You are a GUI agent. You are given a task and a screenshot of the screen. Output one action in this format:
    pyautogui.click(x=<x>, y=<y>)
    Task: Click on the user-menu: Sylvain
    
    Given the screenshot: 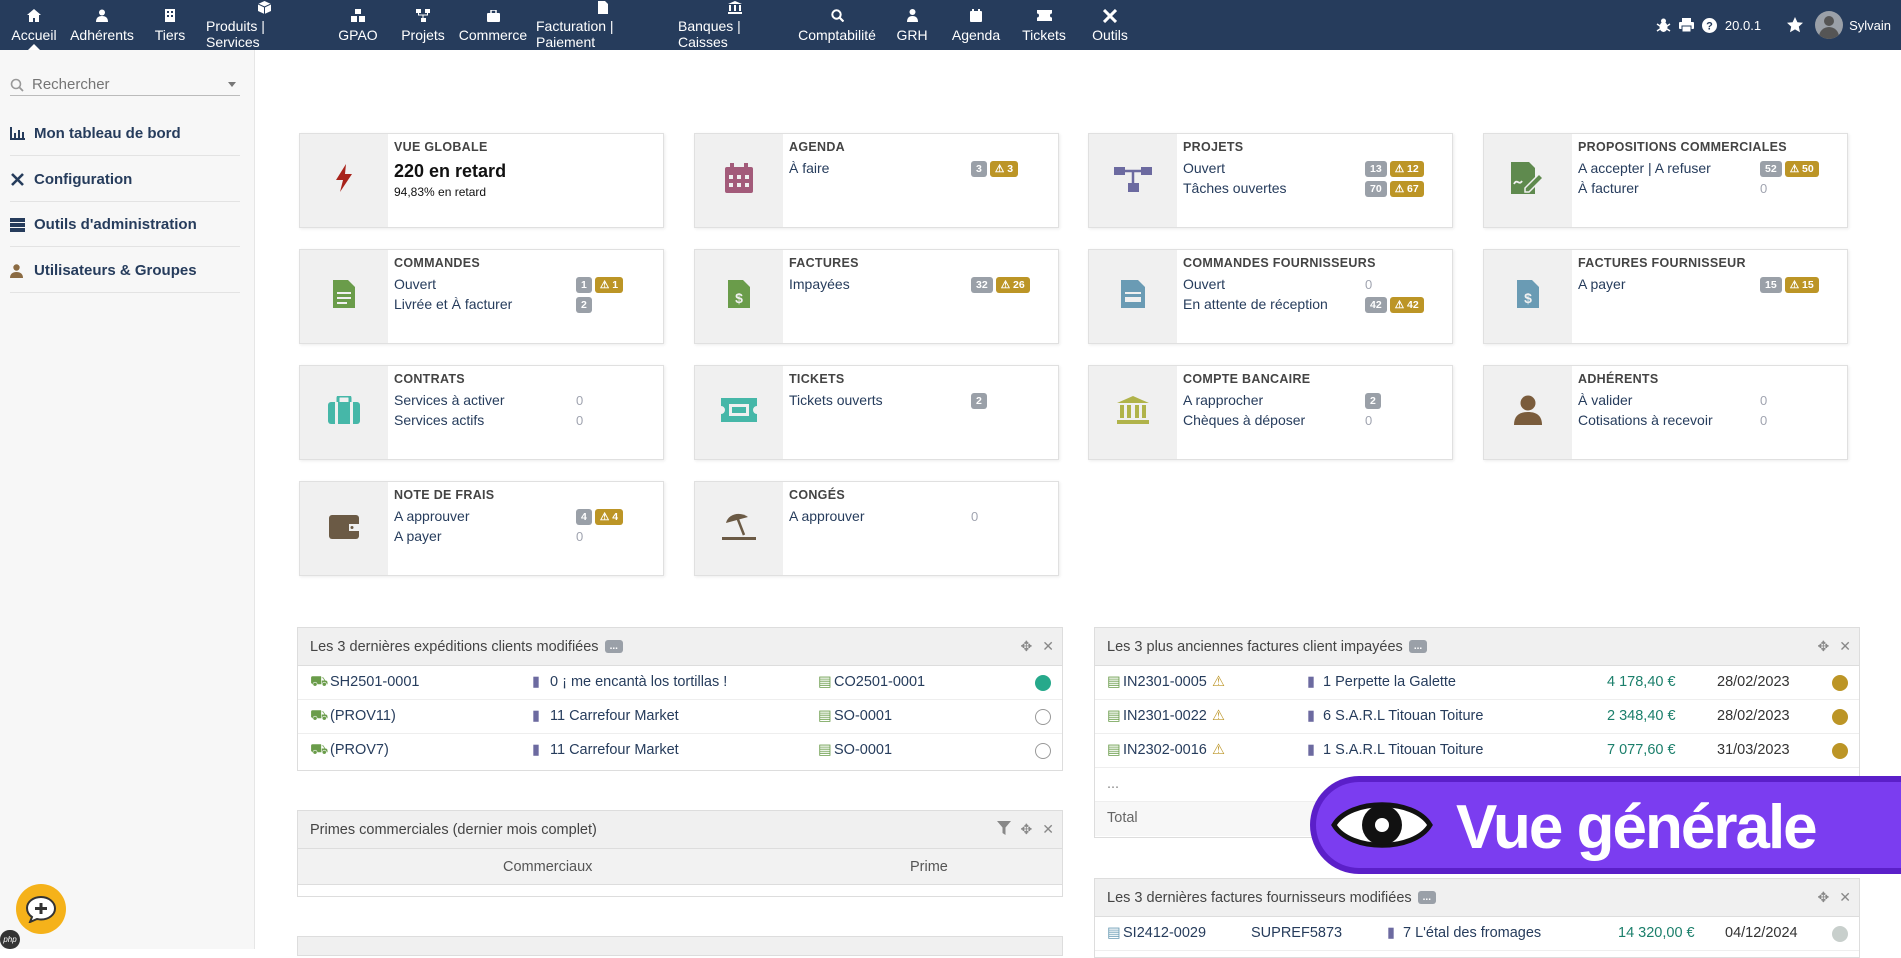 What is the action you would take?
    pyautogui.click(x=1853, y=25)
    